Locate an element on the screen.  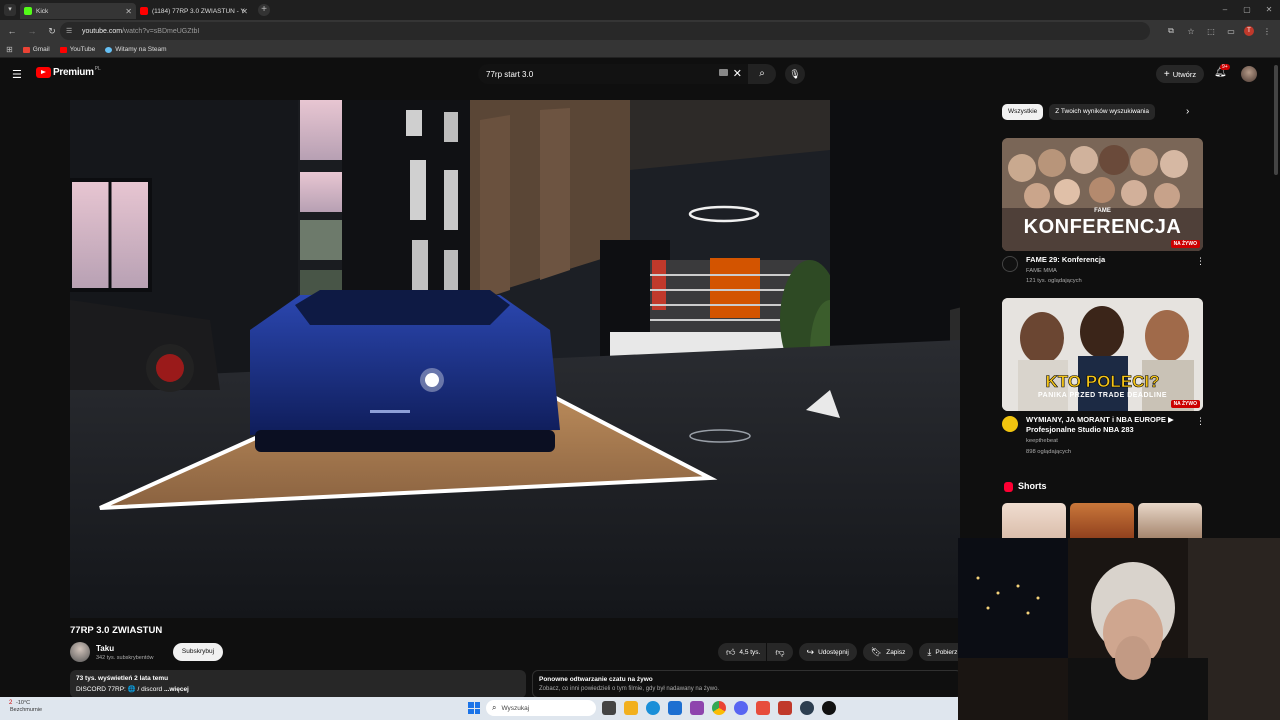
back-icon: ← is located at coordinates (12, 31).